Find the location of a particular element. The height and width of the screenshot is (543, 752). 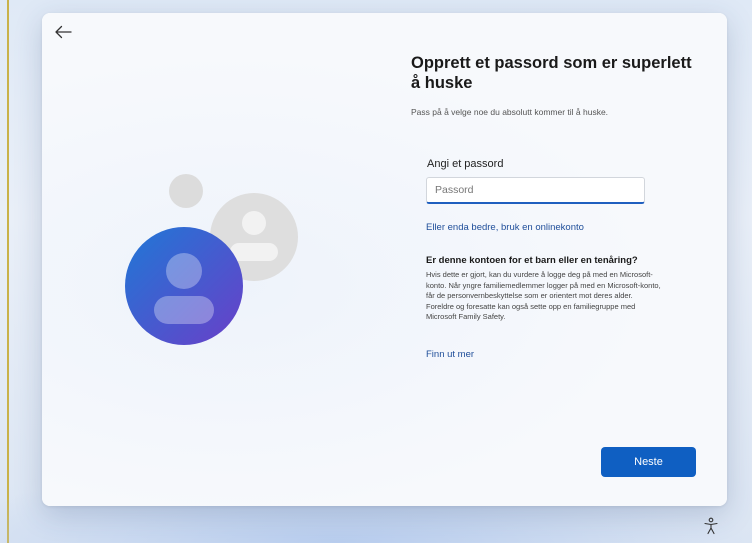

next-button: Neste is located at coordinates (648, 462).